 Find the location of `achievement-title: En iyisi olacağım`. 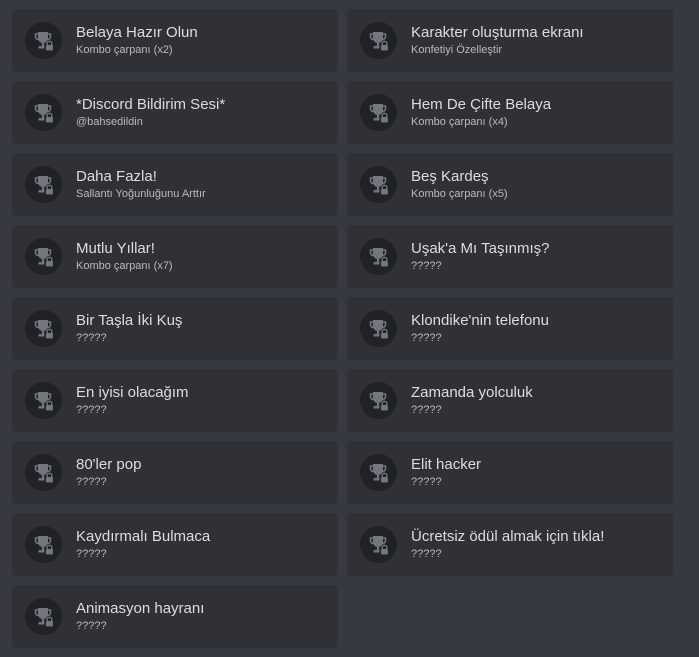

achievement-title: En iyisi olacağım is located at coordinates (132, 392).